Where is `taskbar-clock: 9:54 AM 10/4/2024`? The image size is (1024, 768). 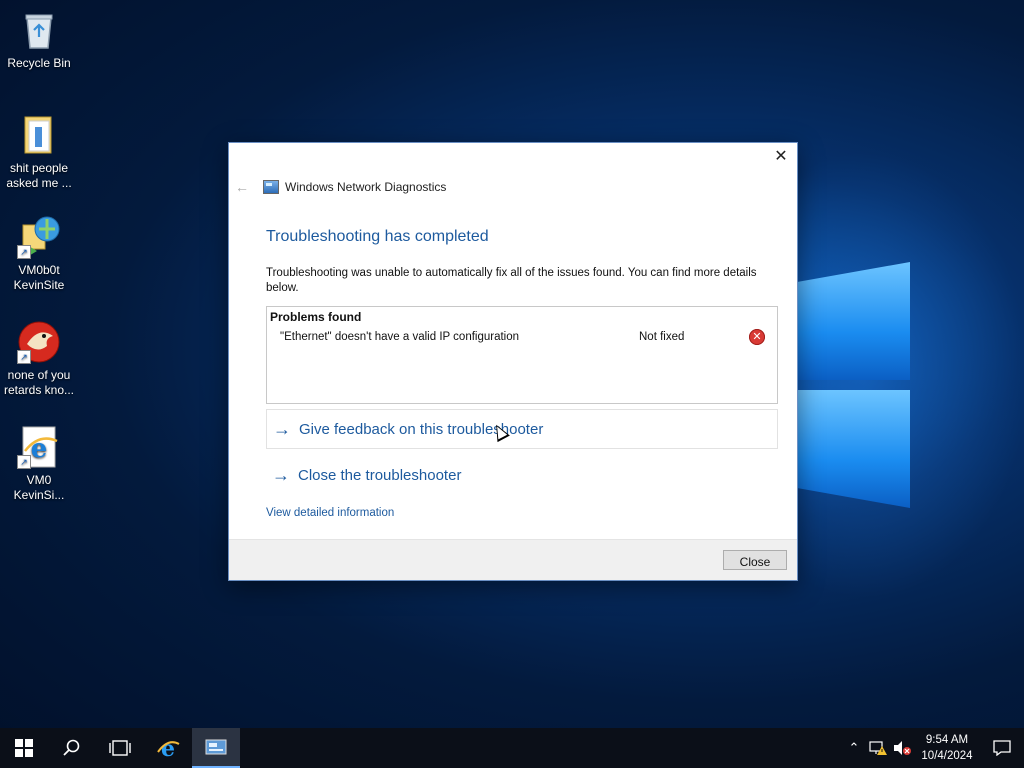
taskbar-clock: 9:54 AM 10/4/2024 is located at coordinates (947, 748).